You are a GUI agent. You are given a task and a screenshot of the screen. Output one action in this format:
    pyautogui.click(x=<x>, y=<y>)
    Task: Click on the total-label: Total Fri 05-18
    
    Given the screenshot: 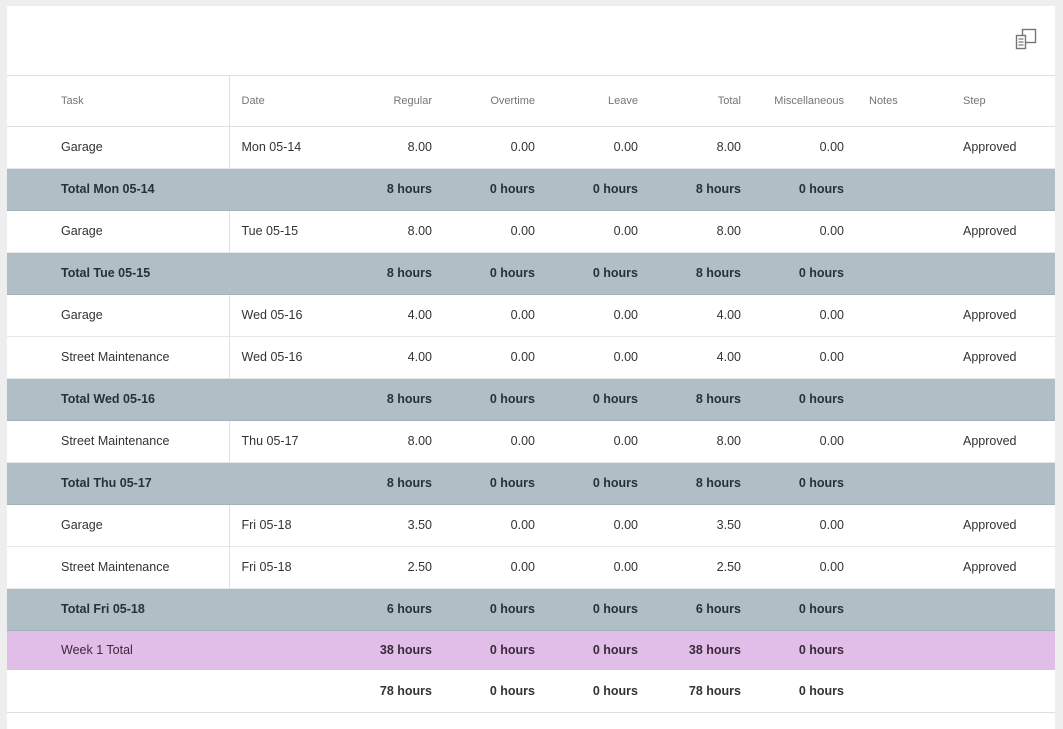 What is the action you would take?
    pyautogui.click(x=118, y=609)
    